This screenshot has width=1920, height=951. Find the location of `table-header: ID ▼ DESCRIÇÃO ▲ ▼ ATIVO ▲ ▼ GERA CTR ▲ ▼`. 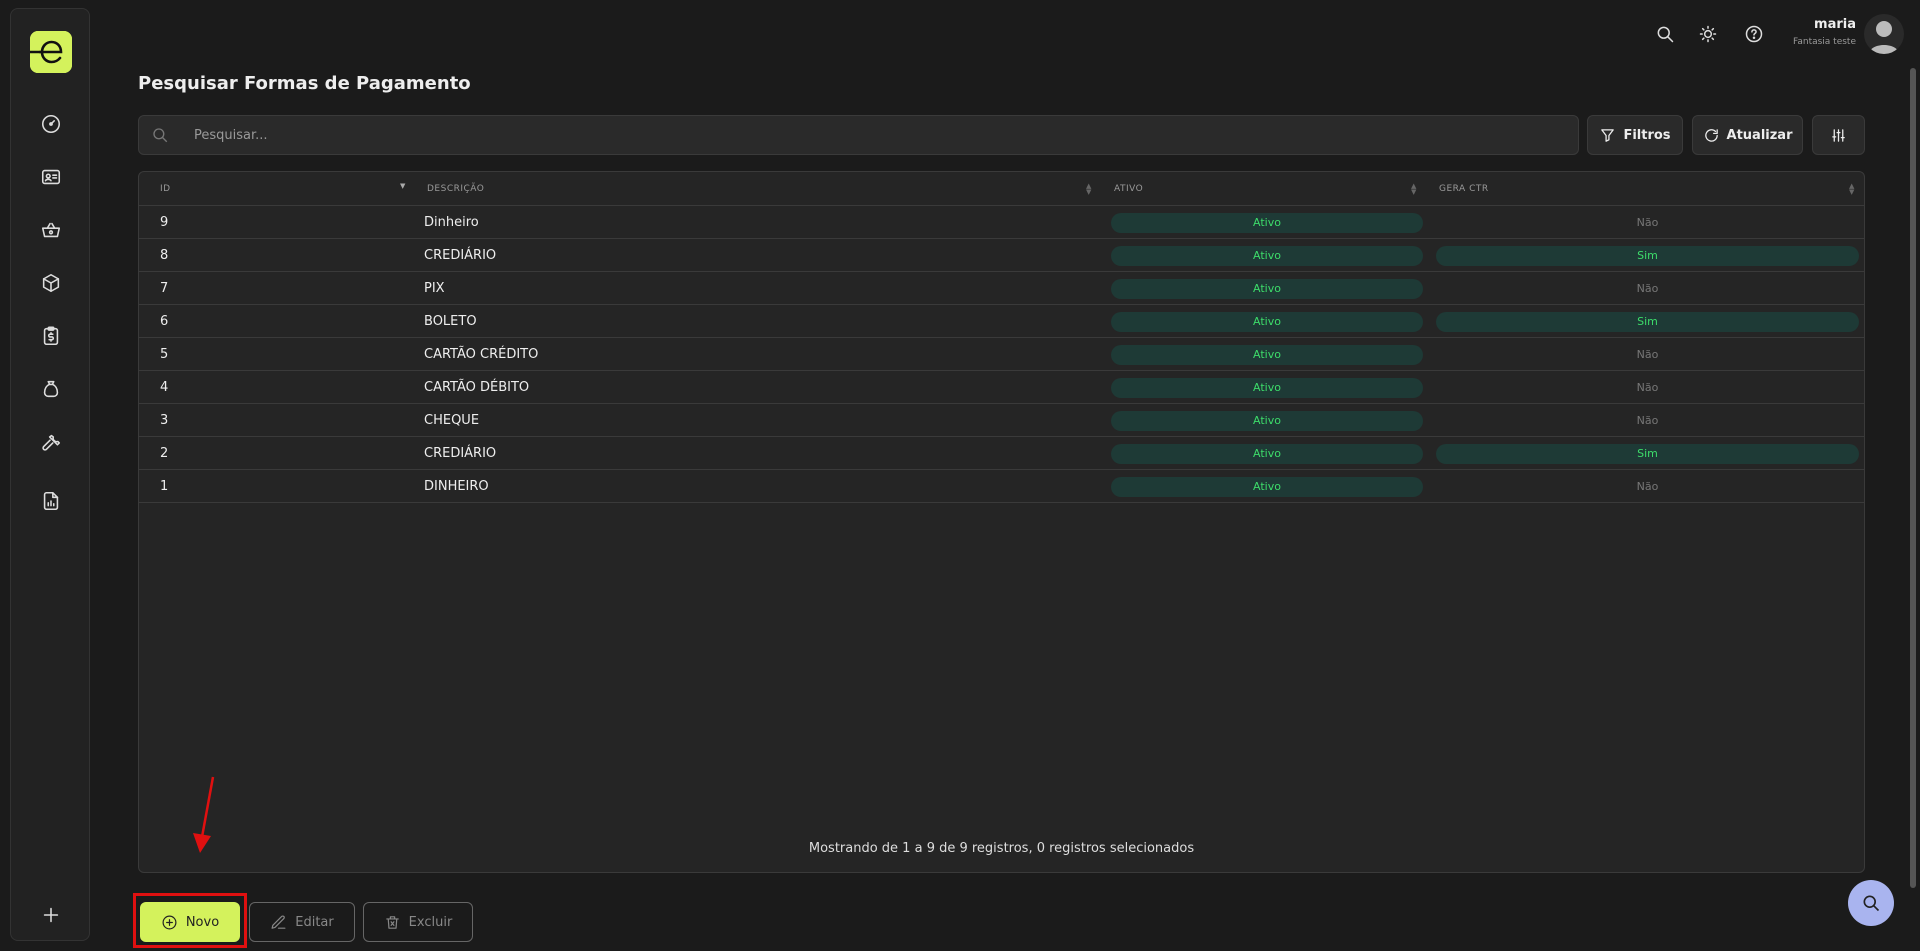

table-header: ID ▼ DESCRIÇÃO ▲ ▼ ATIVO ▲ ▼ GERA CTR ▲ ▼ is located at coordinates (1001, 189).